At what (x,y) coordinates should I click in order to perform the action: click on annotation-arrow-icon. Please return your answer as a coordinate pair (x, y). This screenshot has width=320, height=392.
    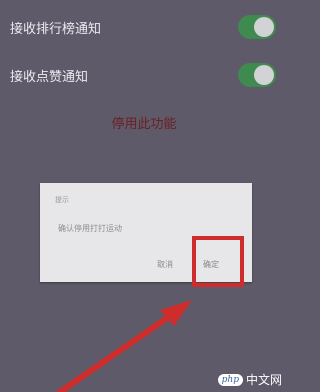
    Looking at the image, I should click on (124, 346).